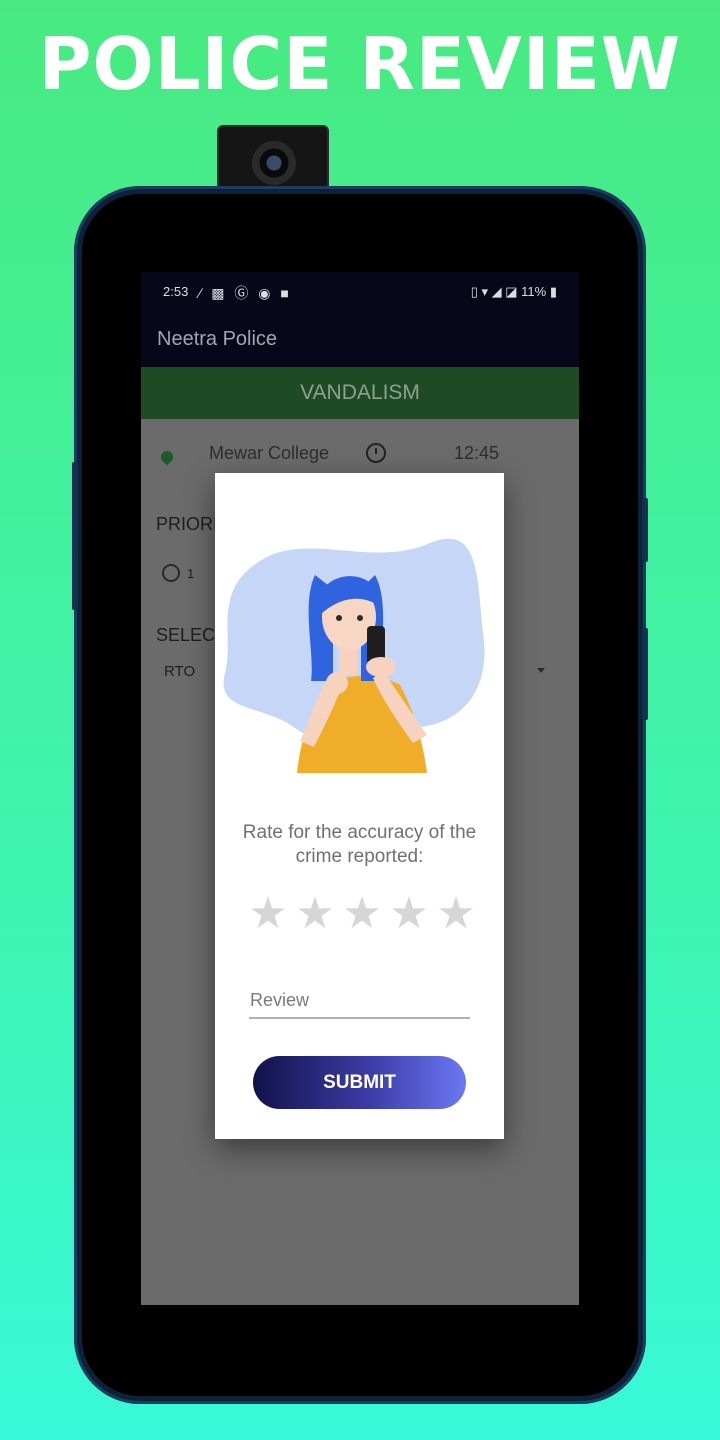 Image resolution: width=720 pixels, height=1440 pixels. I want to click on phone-side-button-right-lower, so click(645, 674).